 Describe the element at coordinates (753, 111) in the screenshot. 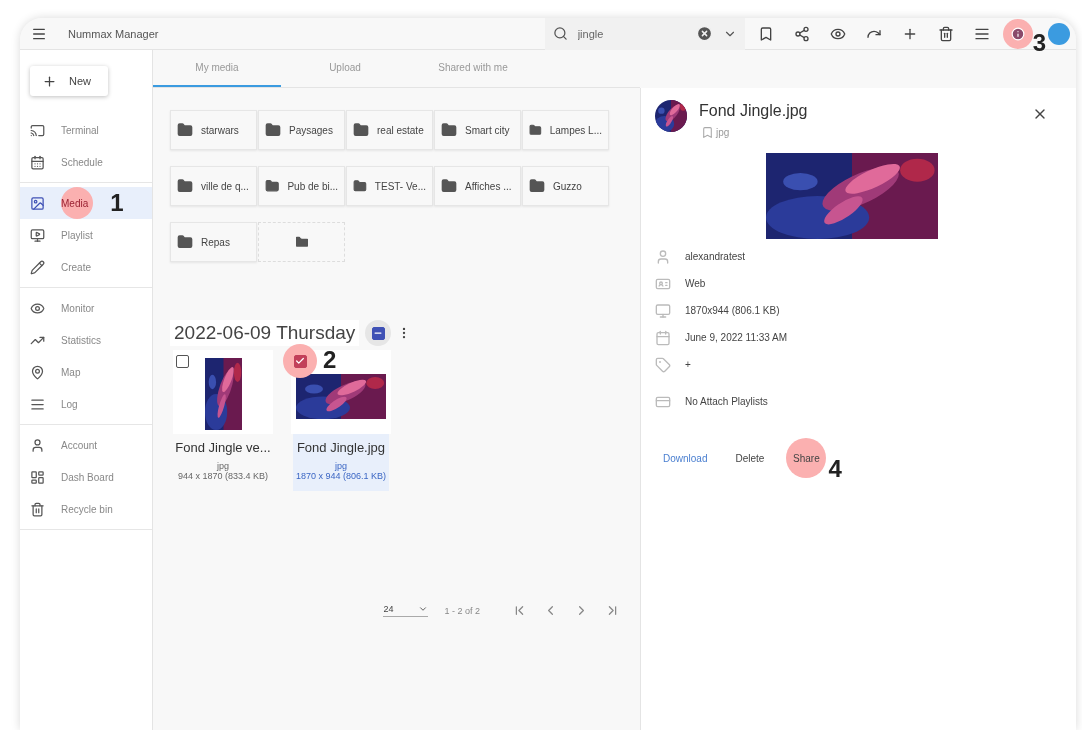

I see `detail-title: Fond Jingle.jpg` at that location.